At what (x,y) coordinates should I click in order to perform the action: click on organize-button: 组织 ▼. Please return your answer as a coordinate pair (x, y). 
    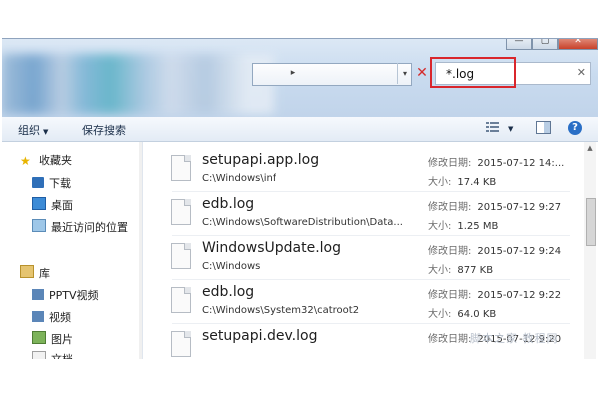
    Looking at the image, I should click on (33, 130).